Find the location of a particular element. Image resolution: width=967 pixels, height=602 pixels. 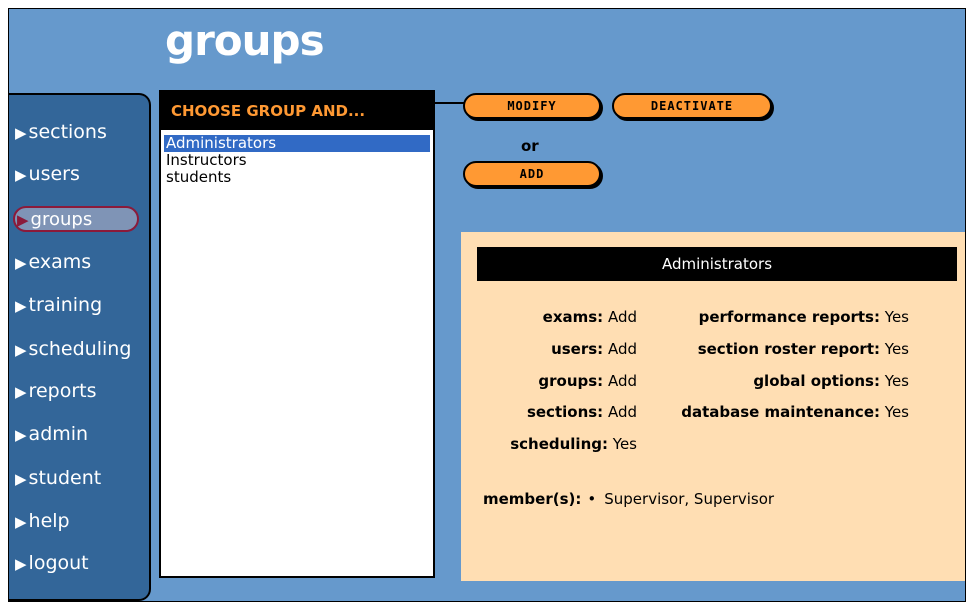

permission-label: global options: is located at coordinates (816, 381).